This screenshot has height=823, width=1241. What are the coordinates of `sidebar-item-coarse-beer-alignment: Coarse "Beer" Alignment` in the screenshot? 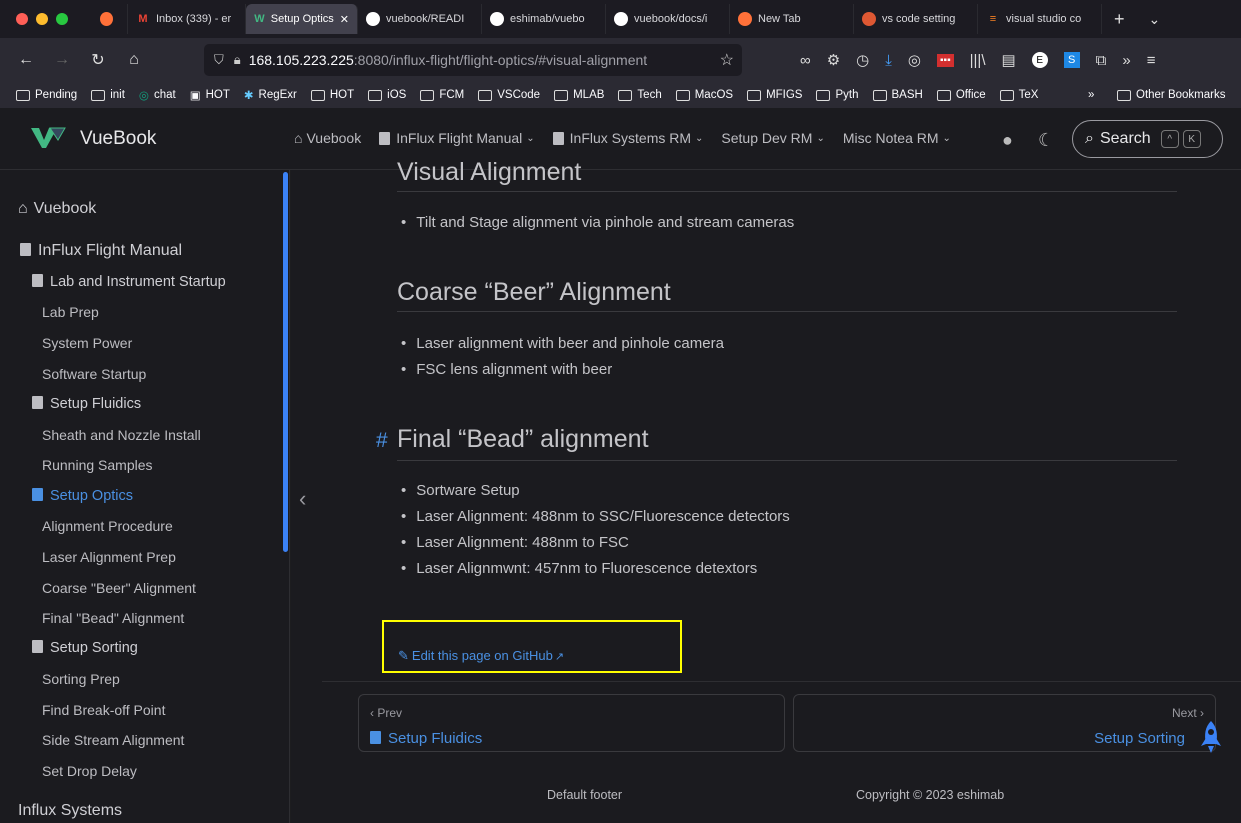 It's located at (119, 588).